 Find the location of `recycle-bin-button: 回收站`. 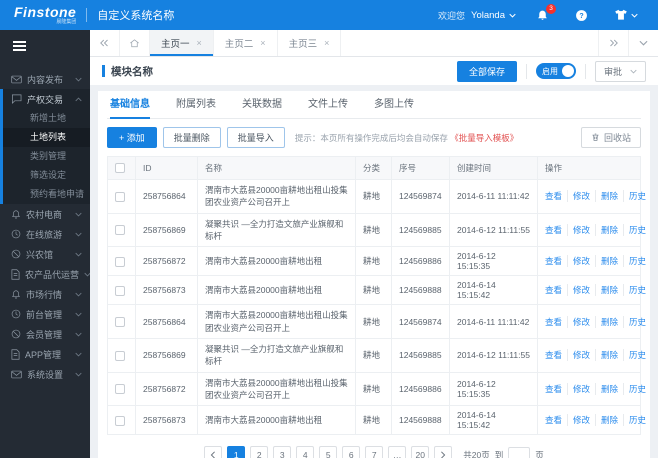

recycle-bin-button: 回收站 is located at coordinates (610, 137).